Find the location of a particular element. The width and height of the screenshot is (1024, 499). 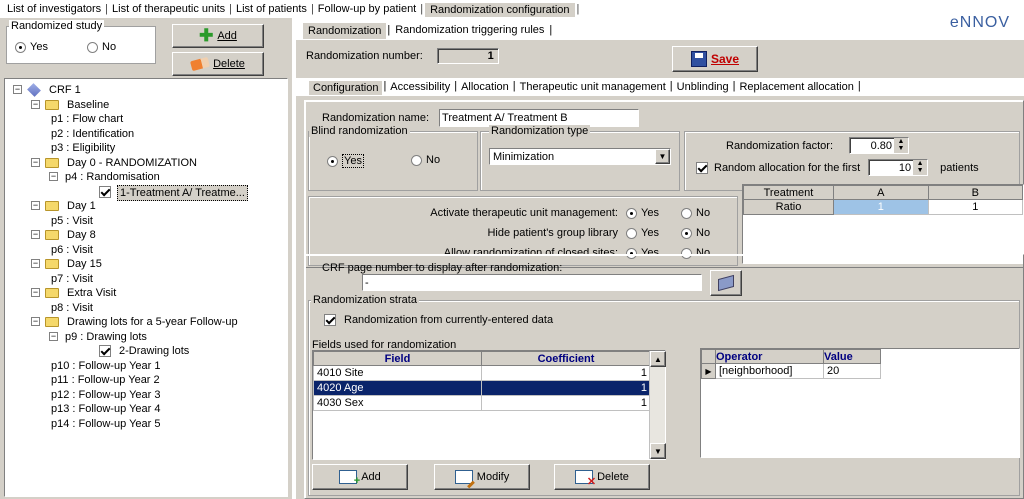

tree-folder: − Baseline is located at coordinates (145, 105).